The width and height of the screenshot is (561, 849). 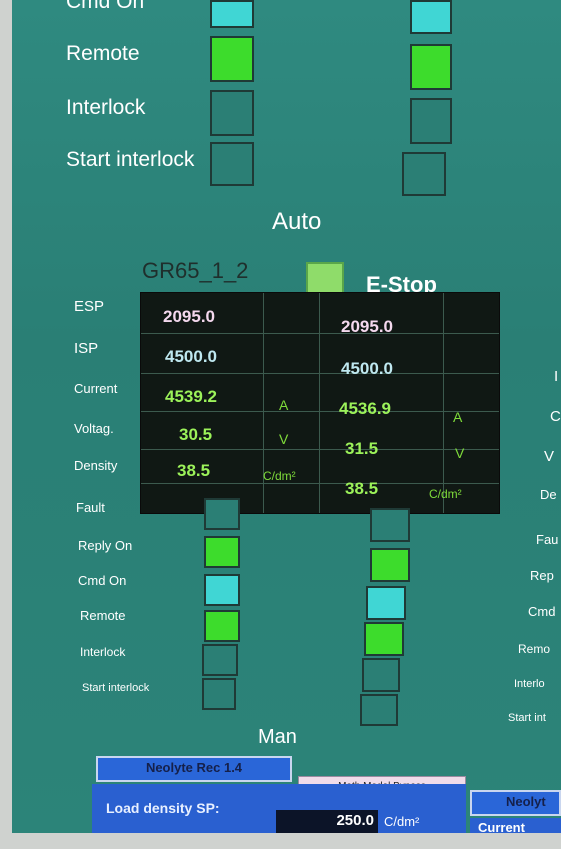 I want to click on right-cut-label-7: Cmd, so click(x=542, y=611).